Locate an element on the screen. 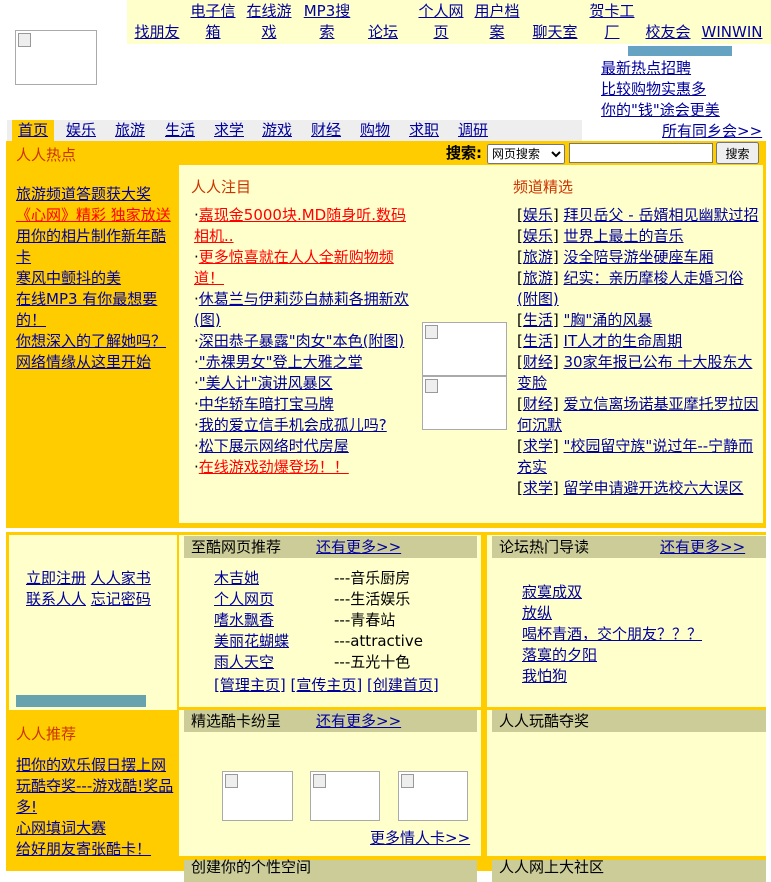 Image resolution: width=771 pixels, height=882 pixels. nav-user-profile: 用户档案 is located at coordinates (497, 22).